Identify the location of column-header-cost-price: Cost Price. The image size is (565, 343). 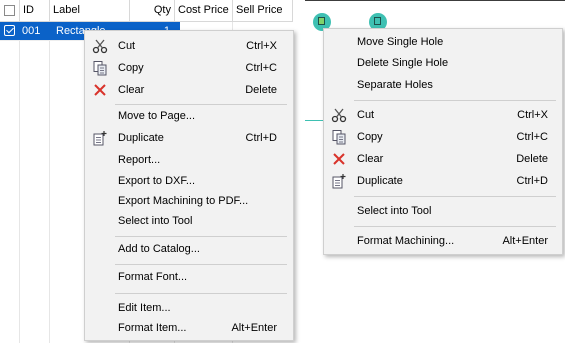
(204, 10).